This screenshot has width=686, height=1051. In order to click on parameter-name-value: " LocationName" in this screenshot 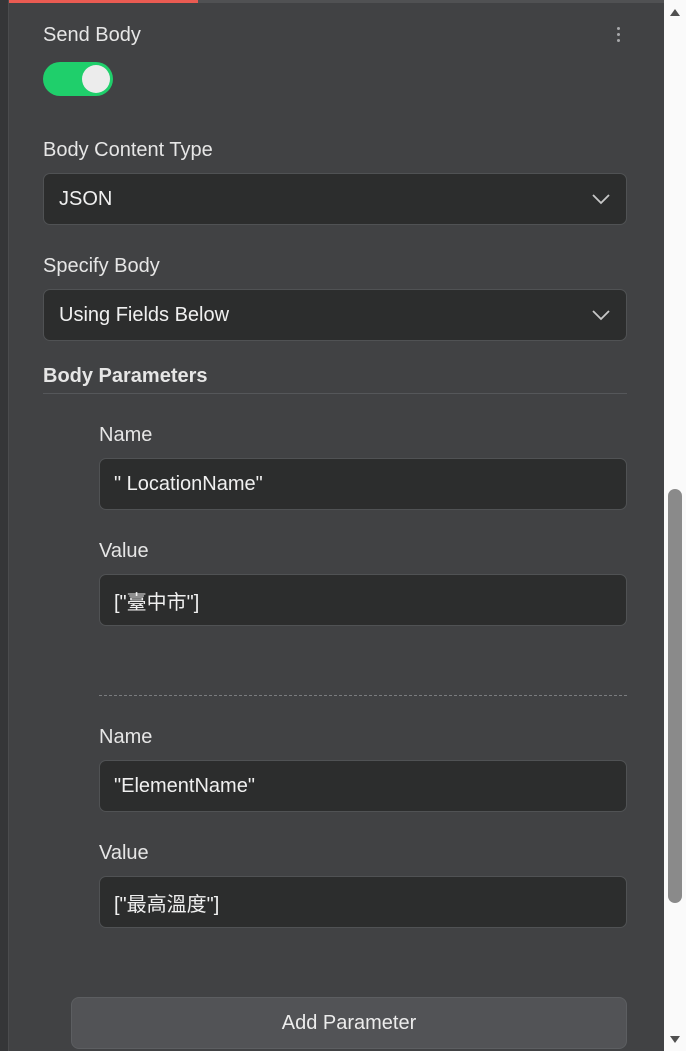, I will do `click(188, 483)`.